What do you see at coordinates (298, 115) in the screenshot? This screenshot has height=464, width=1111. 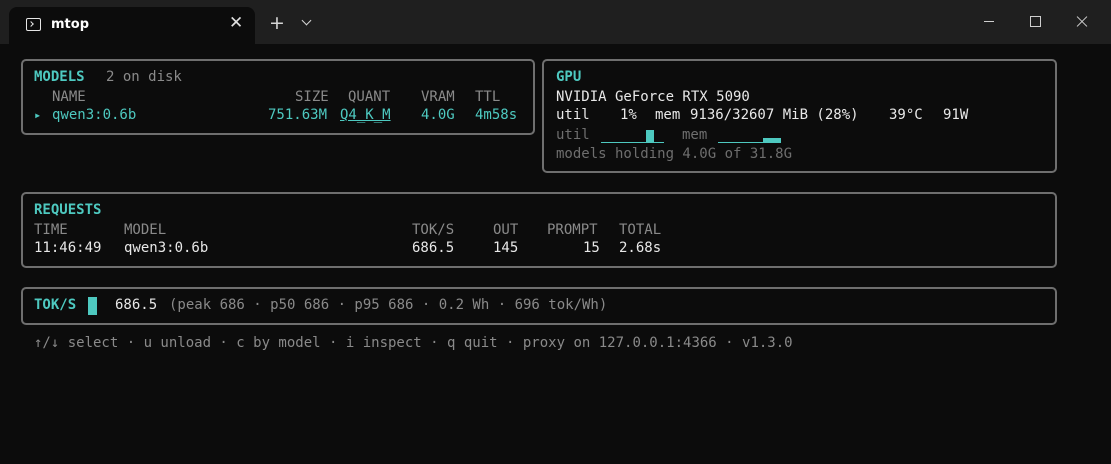 I see `model-size: 751.63M` at bounding box center [298, 115].